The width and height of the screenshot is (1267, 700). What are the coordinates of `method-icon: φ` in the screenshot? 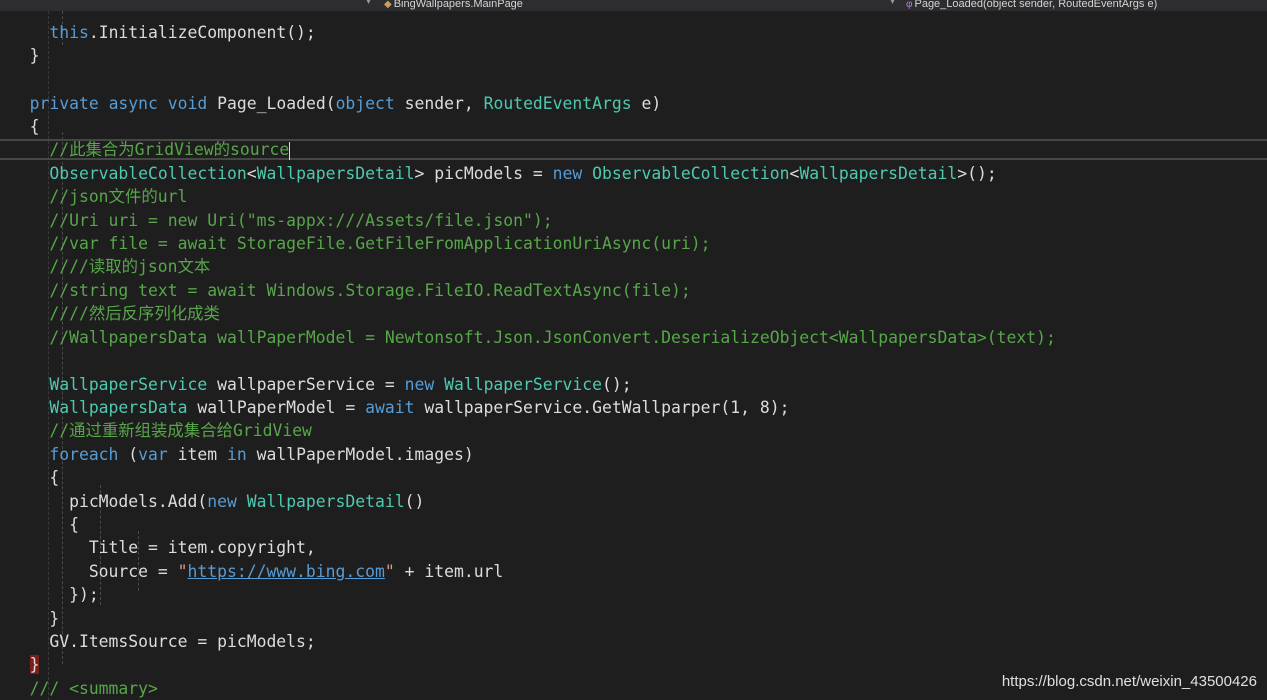 It's located at (909, 5).